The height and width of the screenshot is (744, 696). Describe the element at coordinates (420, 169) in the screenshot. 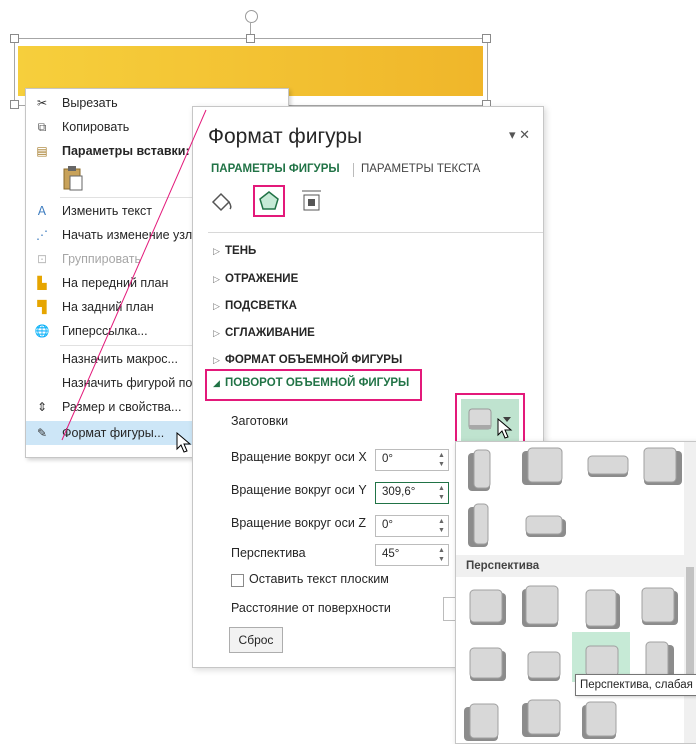

I see `tab-text-options: ПАРАМЕТРЫ ТЕКСТА` at that location.